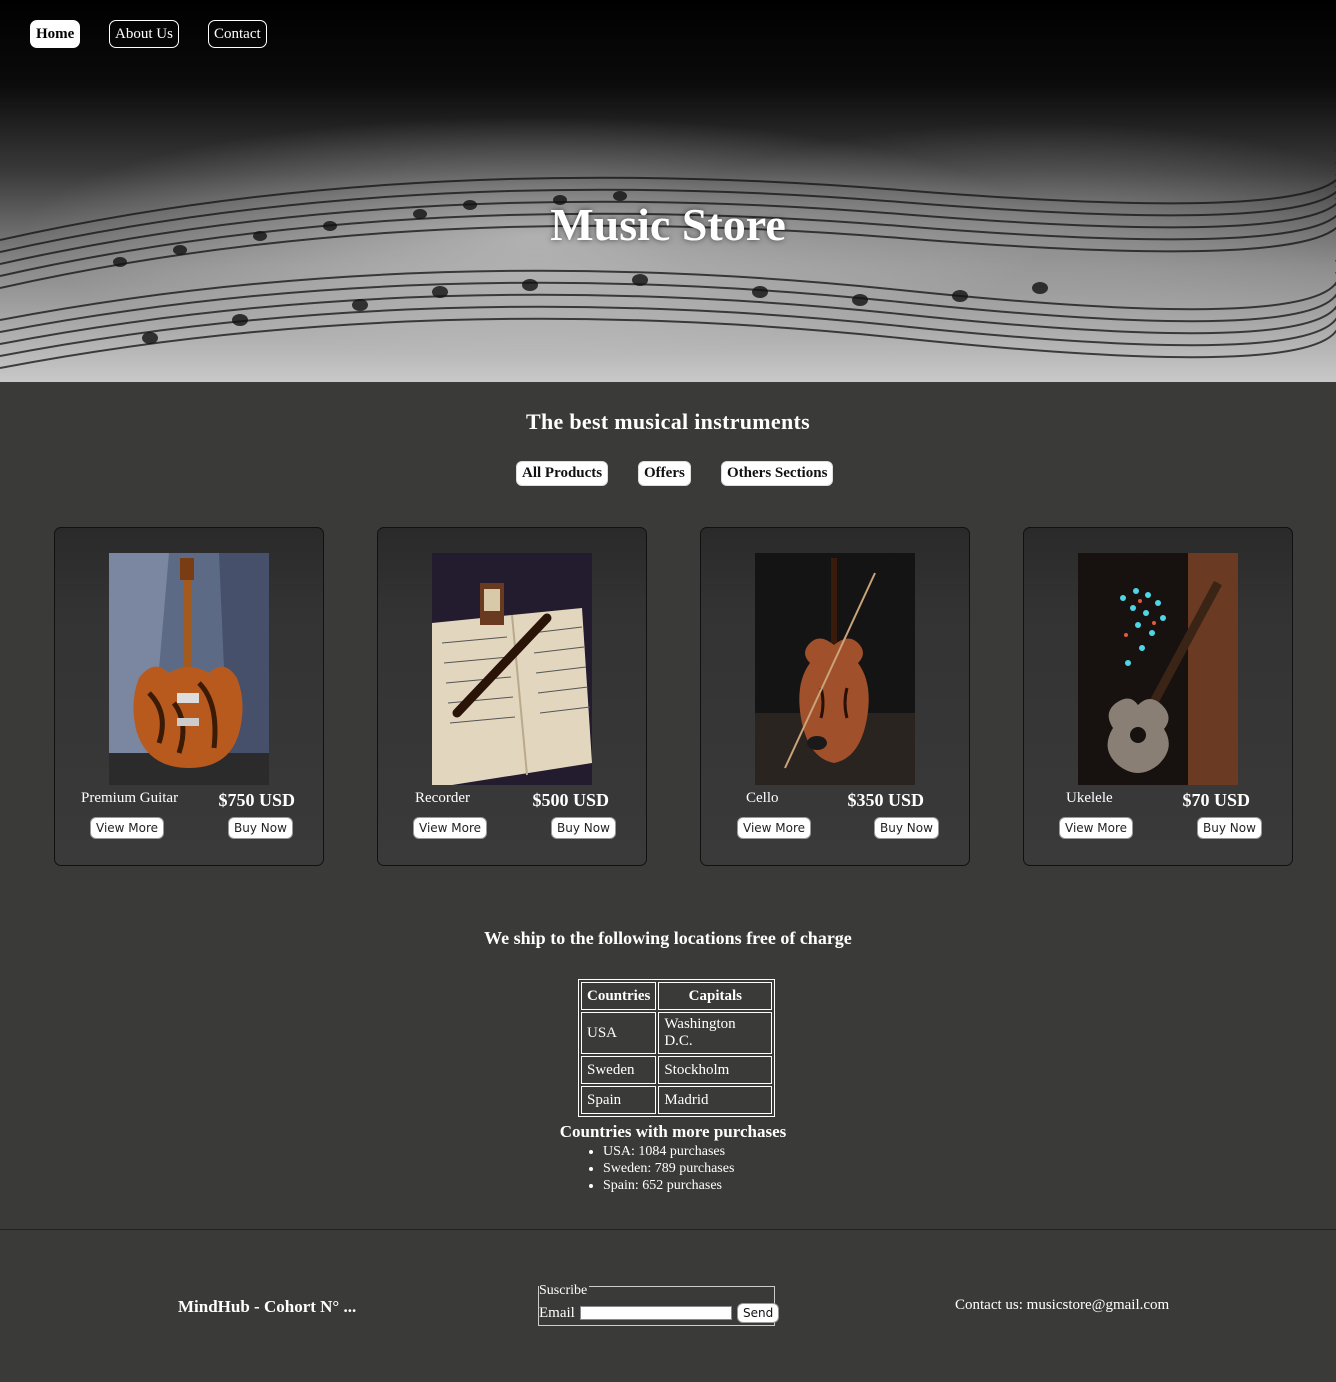 The height and width of the screenshot is (1382, 1336). What do you see at coordinates (659, 1304) in the screenshot?
I see `subscribe-form: Suscribe Email Send` at bounding box center [659, 1304].